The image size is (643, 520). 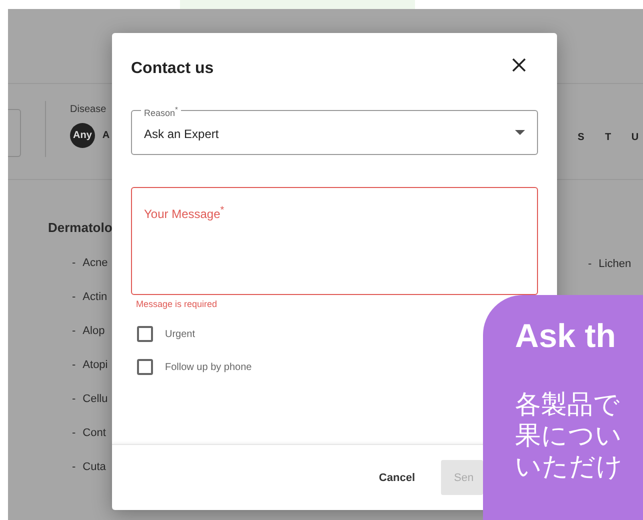 I want to click on message-field: Your Message$^{*}$, so click(x=334, y=241).